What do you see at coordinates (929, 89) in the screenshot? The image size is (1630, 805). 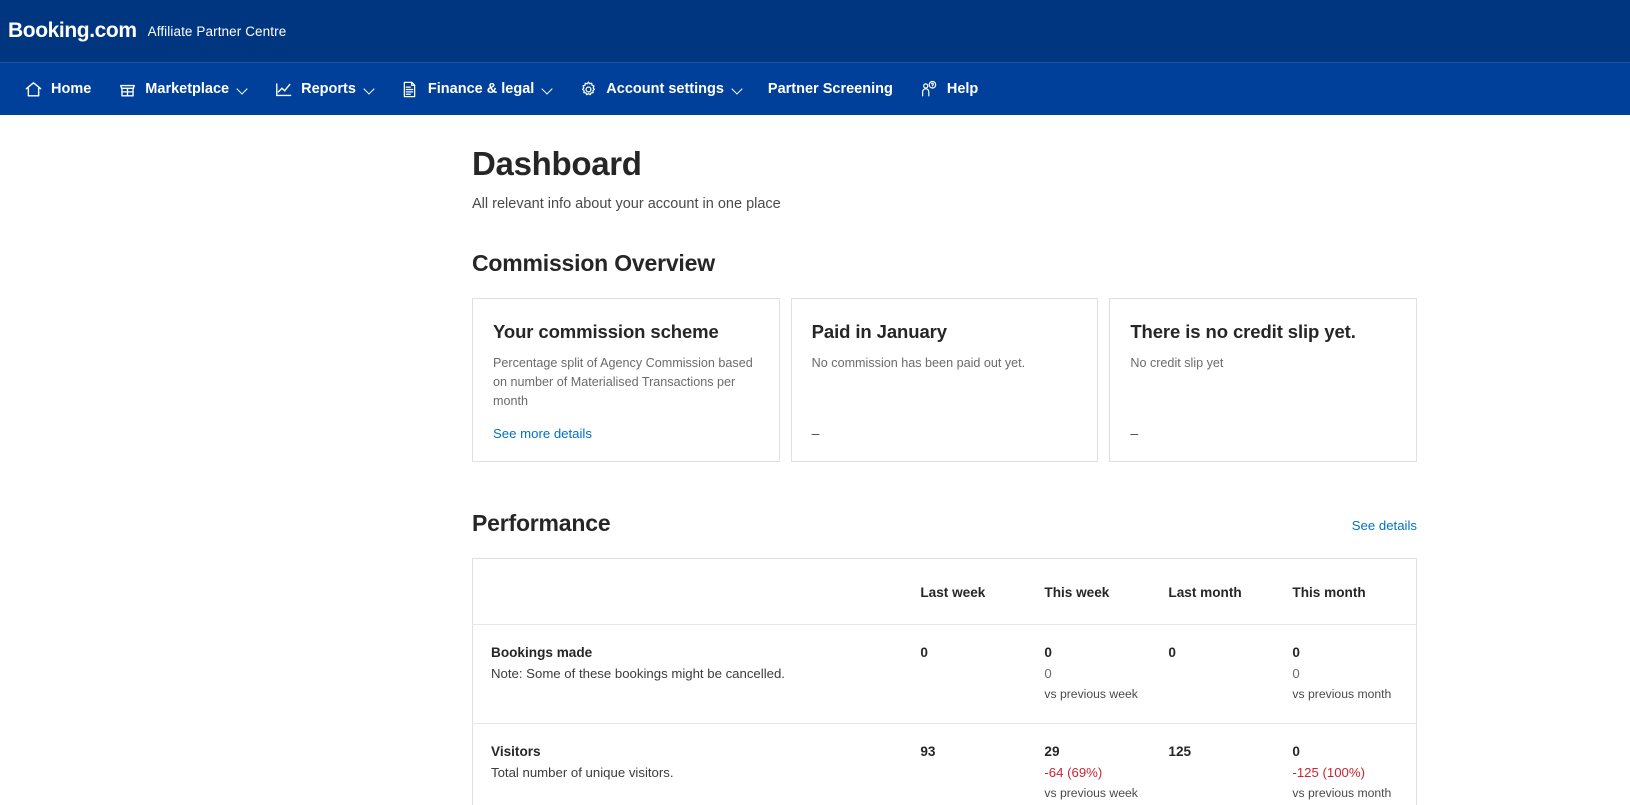 I see `person-question-icon` at bounding box center [929, 89].